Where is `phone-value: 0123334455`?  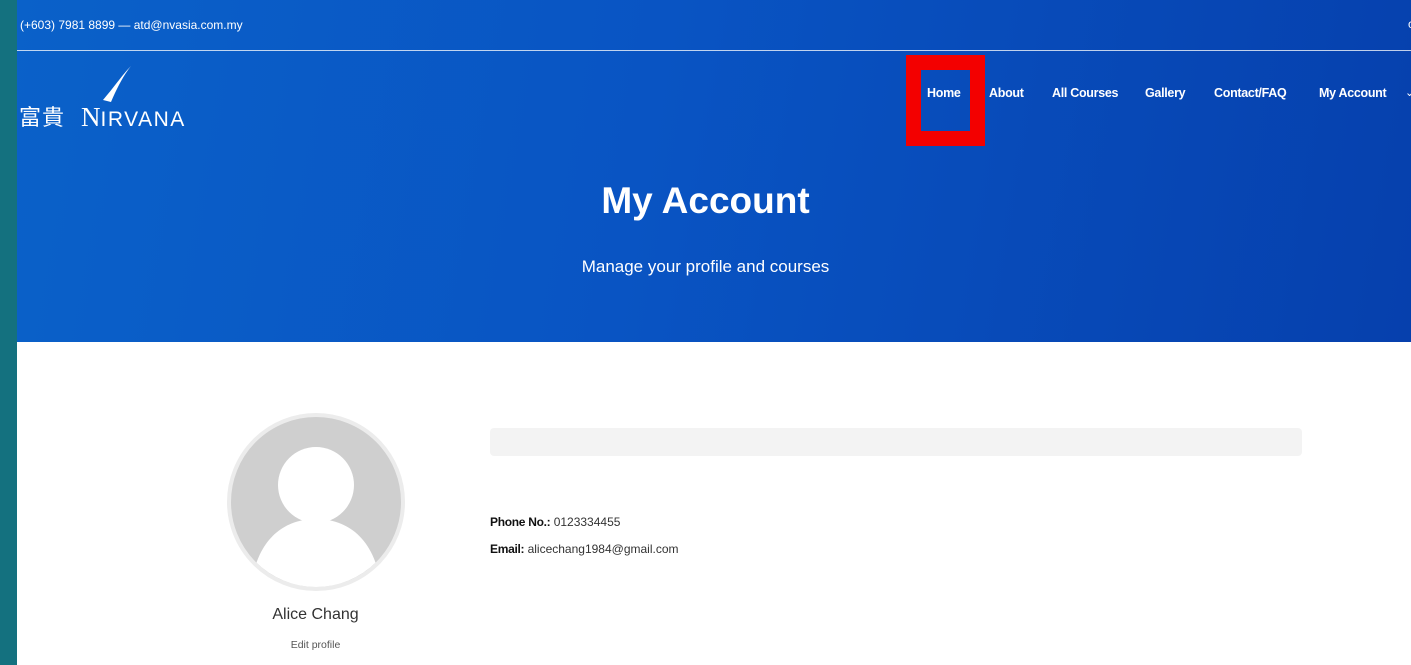
phone-value: 0123334455 is located at coordinates (587, 522).